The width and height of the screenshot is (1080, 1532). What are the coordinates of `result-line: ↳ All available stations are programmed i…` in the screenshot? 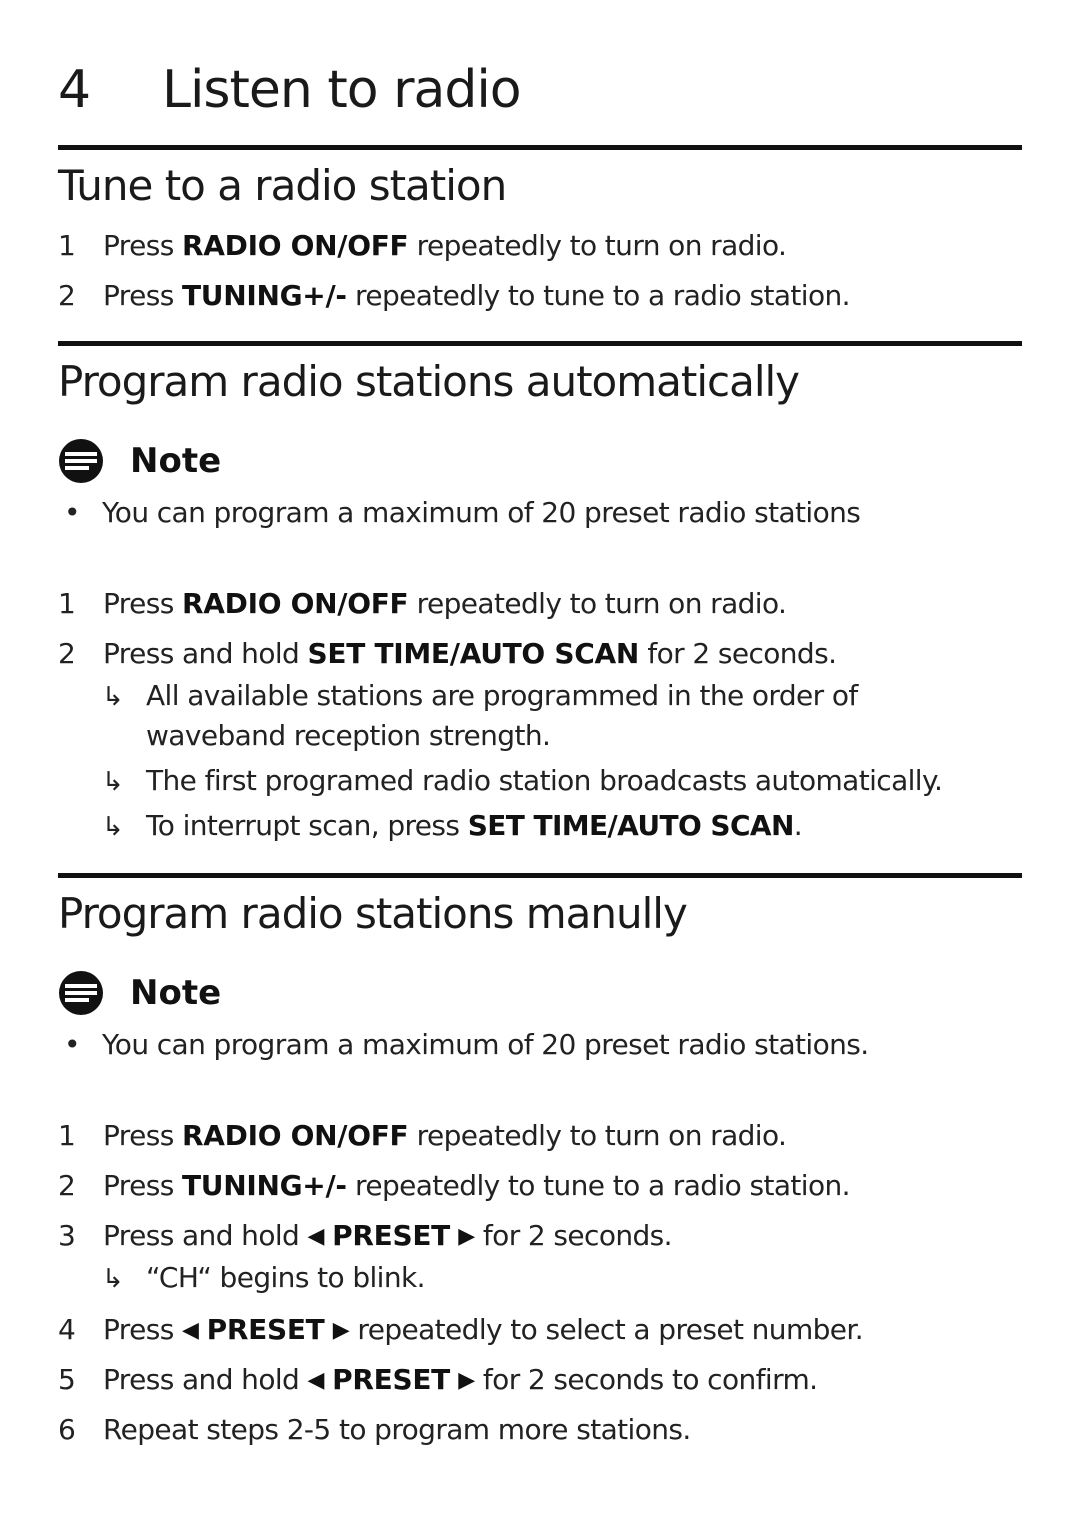 It's located at (480, 696).